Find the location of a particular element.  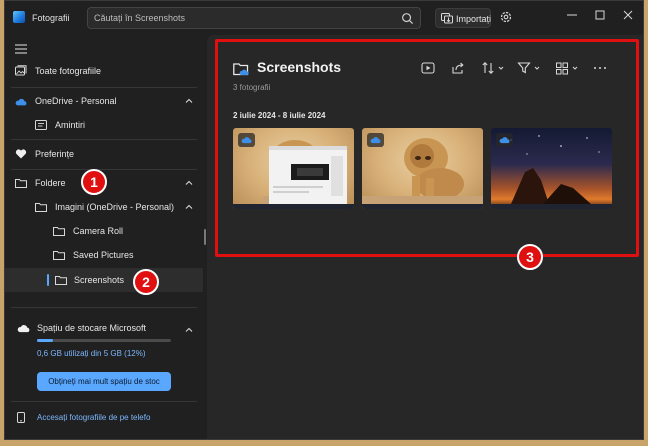

onedrive-cloud-icon is located at coordinates (21, 102).